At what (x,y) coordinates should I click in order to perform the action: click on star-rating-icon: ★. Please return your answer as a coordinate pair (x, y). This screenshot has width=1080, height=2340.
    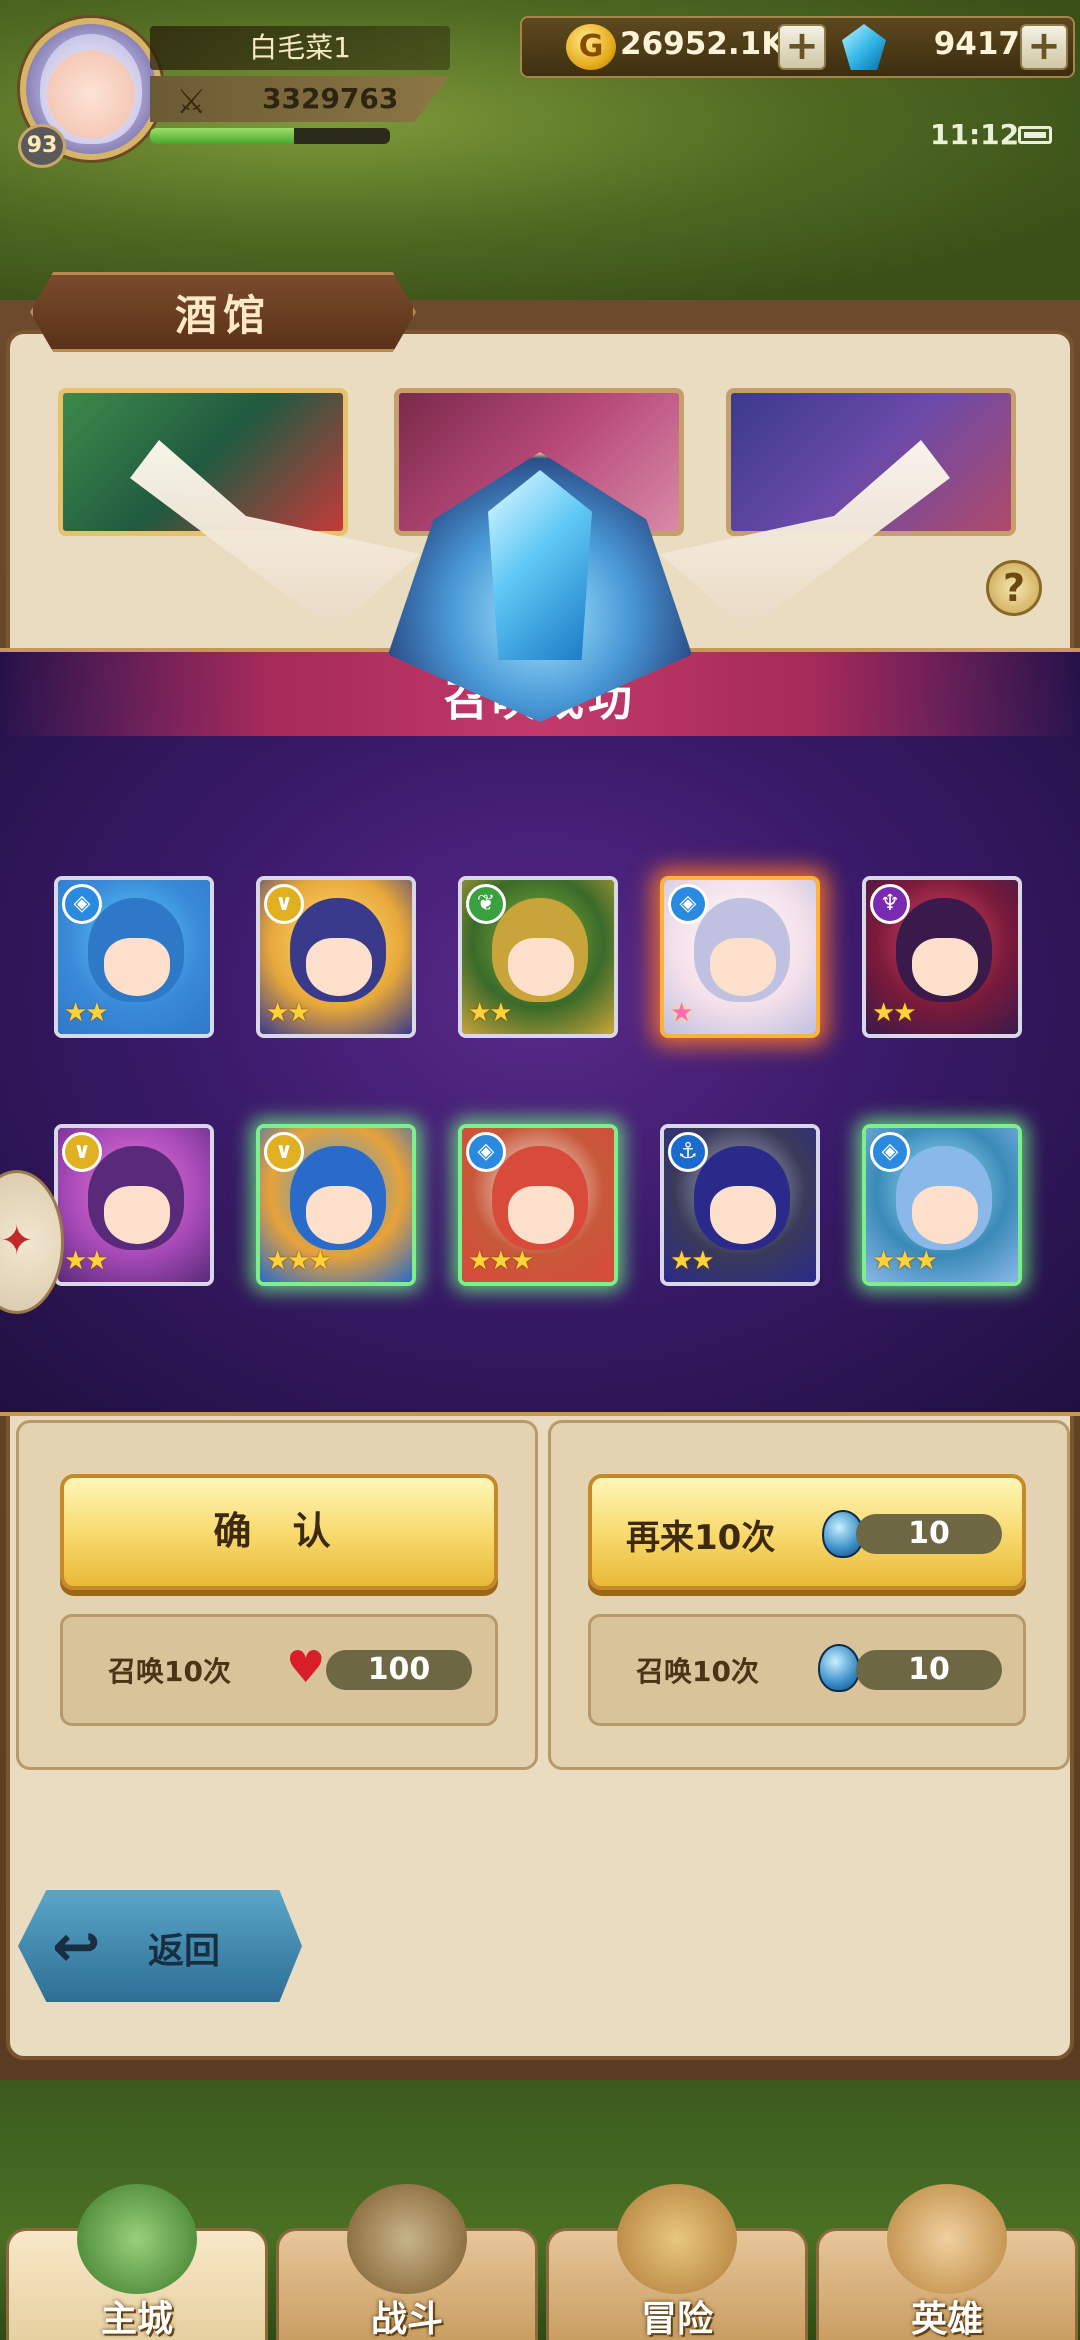
    Looking at the image, I should click on (681, 1013).